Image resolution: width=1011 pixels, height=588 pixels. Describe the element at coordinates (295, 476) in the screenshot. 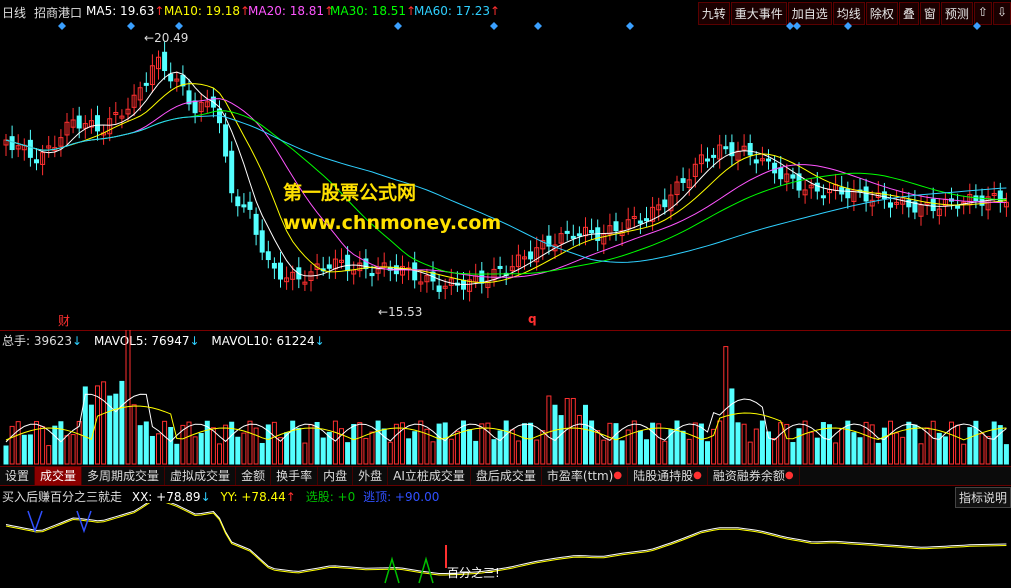

I see `tab-5: 换手率` at that location.